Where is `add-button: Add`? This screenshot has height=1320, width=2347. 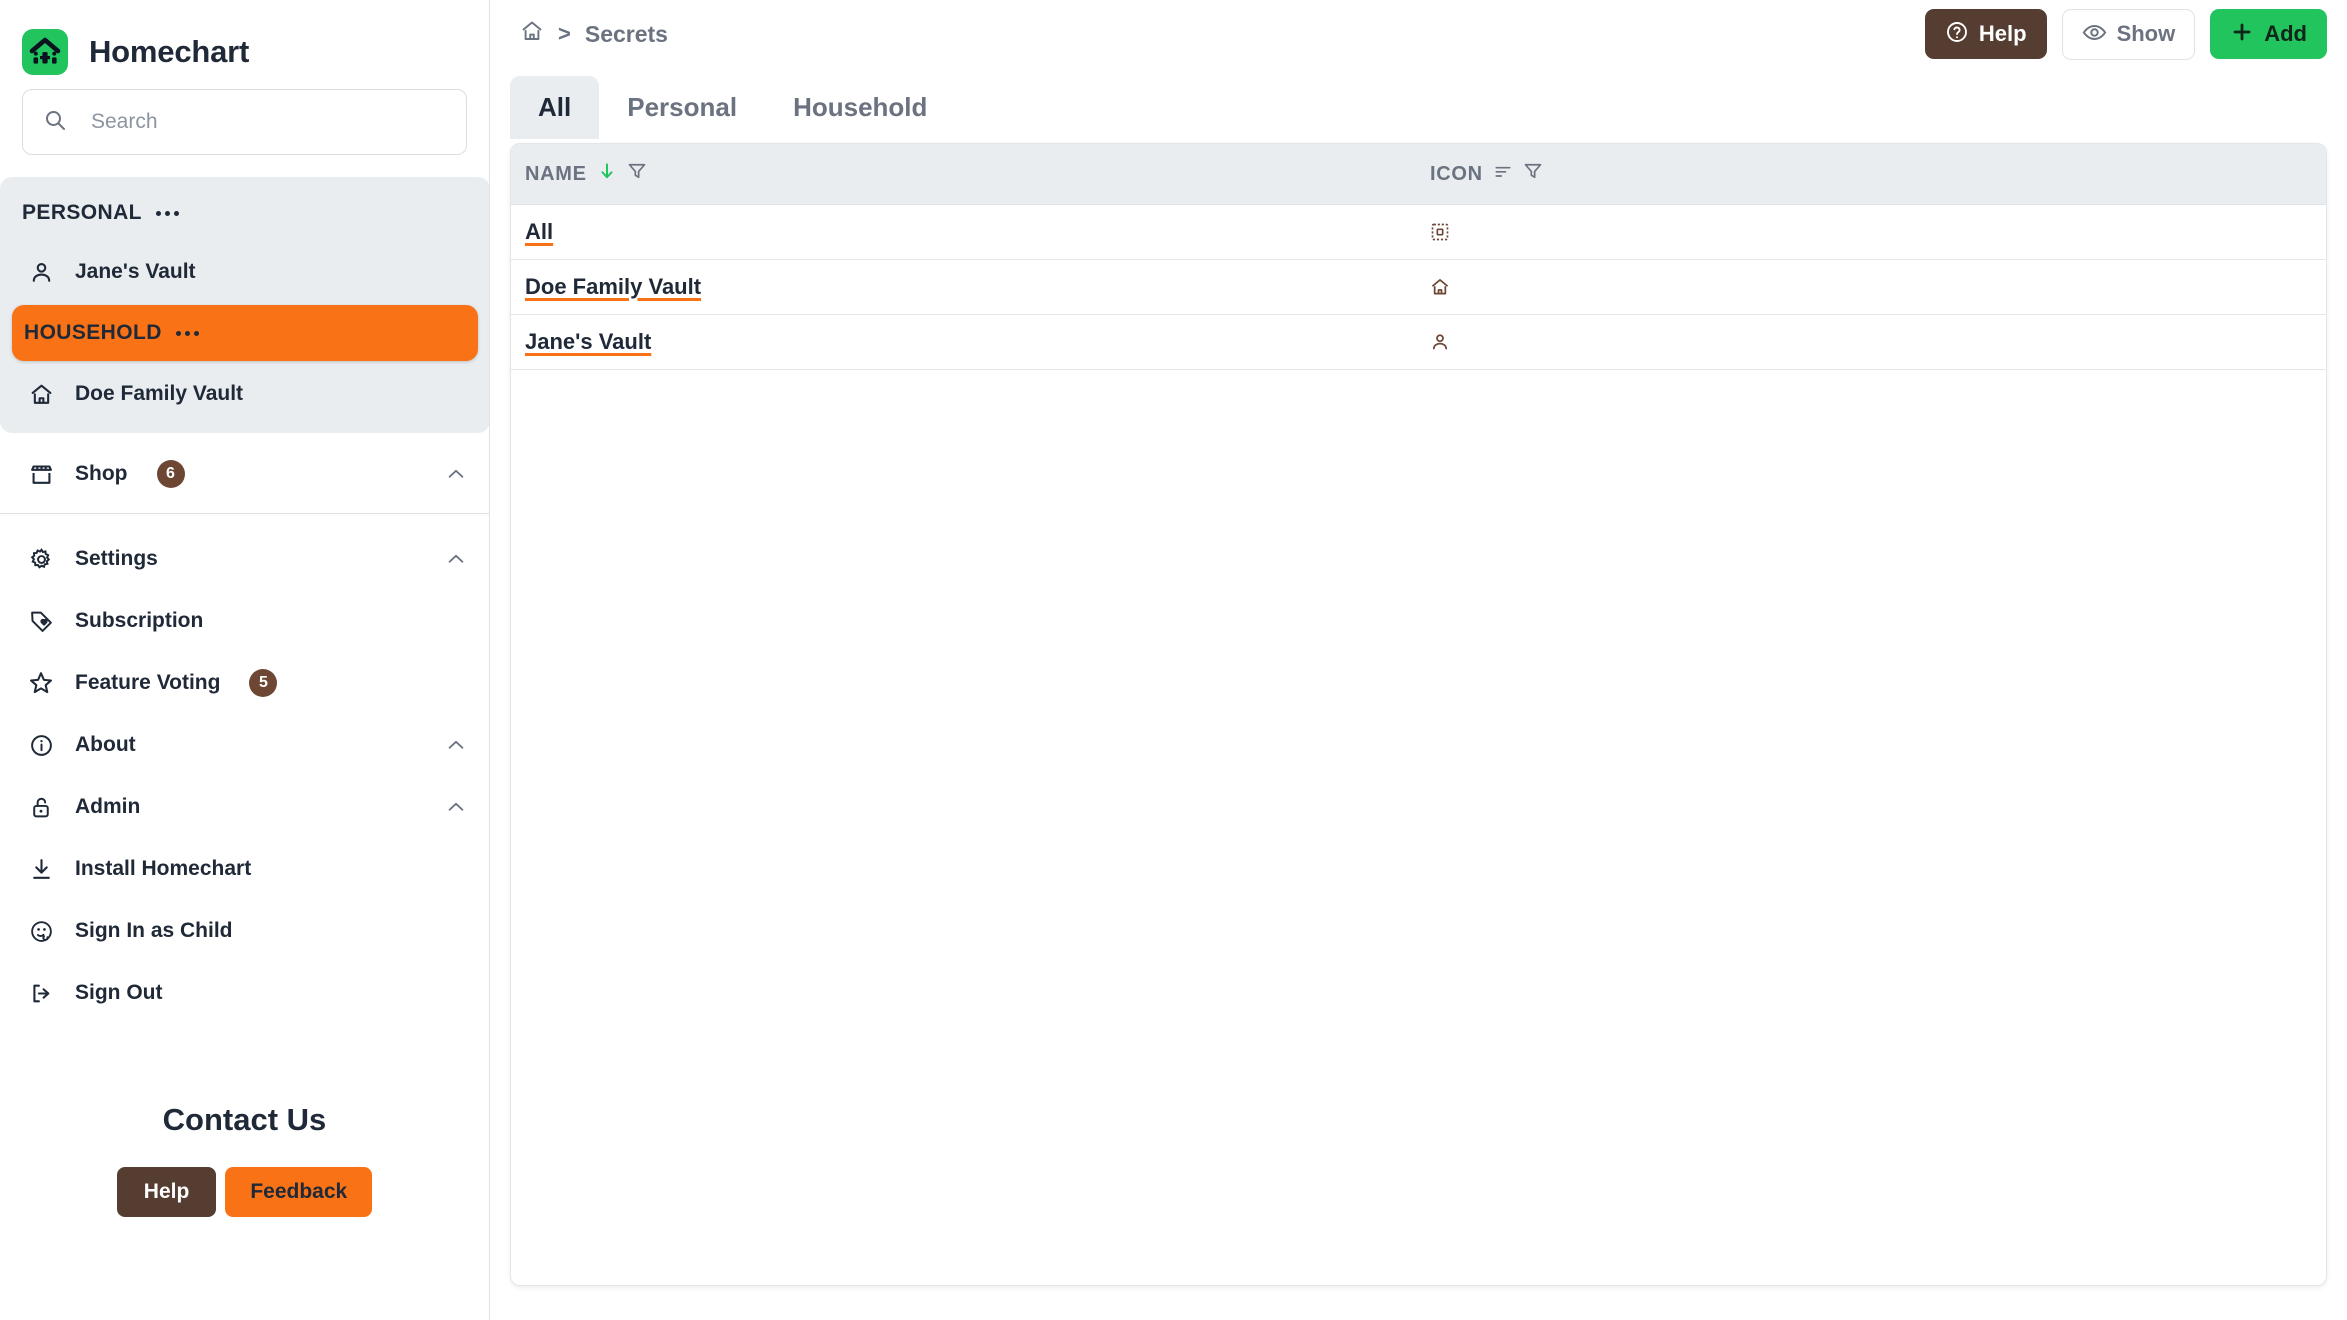
add-button: Add is located at coordinates (2268, 34).